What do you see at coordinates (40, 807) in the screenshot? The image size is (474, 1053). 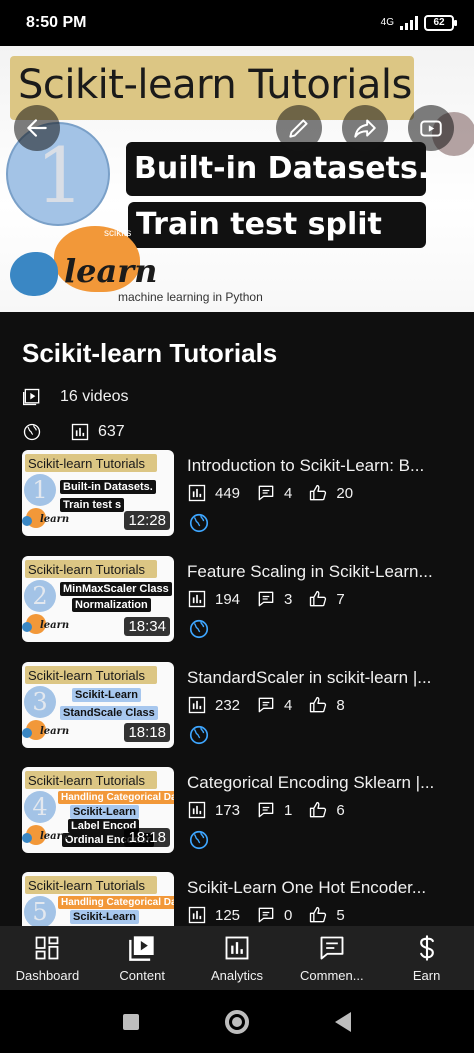 I see `thumb-number: 4` at bounding box center [40, 807].